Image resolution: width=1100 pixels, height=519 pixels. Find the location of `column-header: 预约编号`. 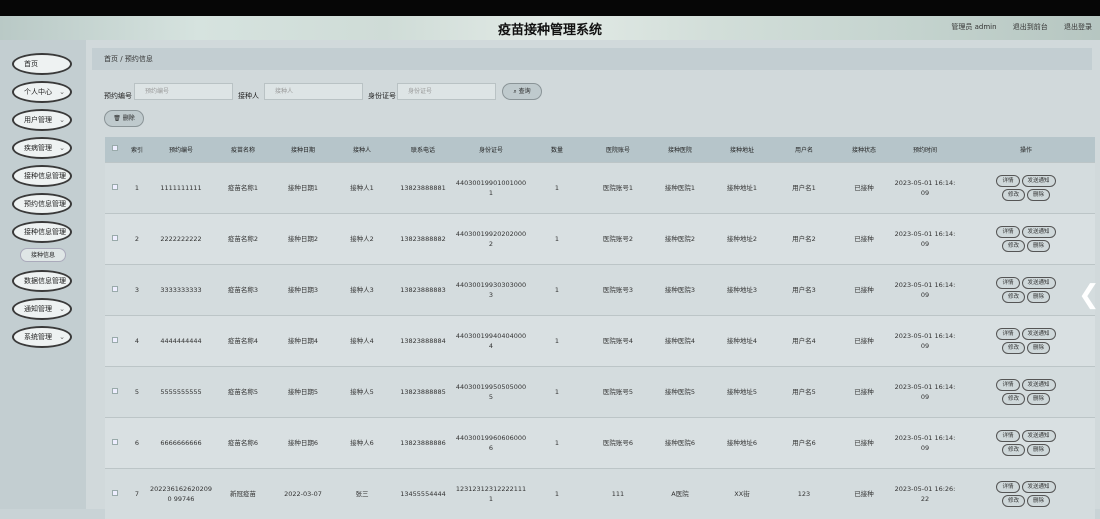

column-header: 预约编号 is located at coordinates (181, 149).